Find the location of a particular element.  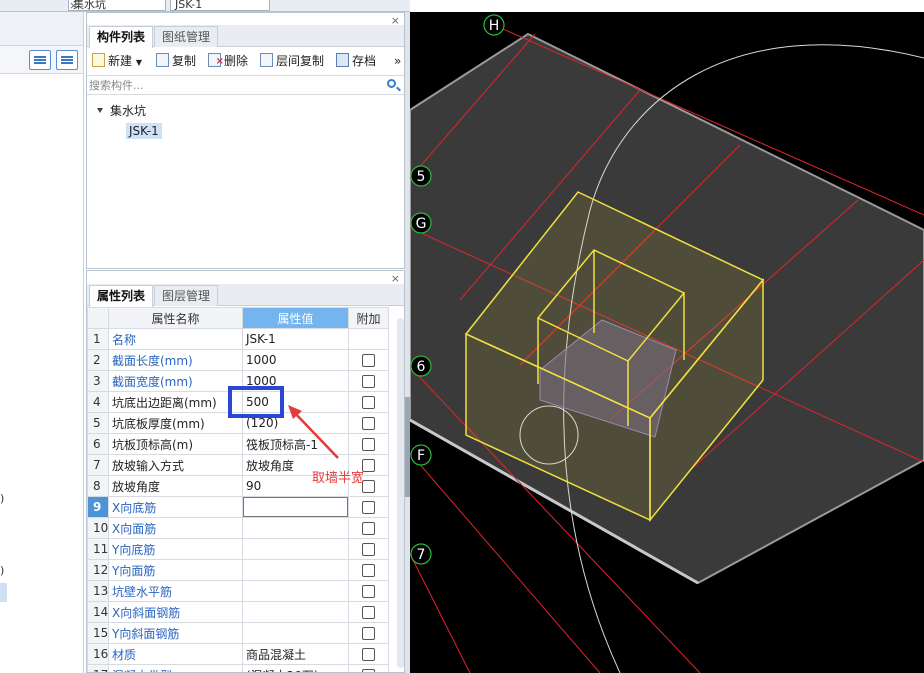

property-row: 14 X向斜面钢筋 is located at coordinates (246, 612).